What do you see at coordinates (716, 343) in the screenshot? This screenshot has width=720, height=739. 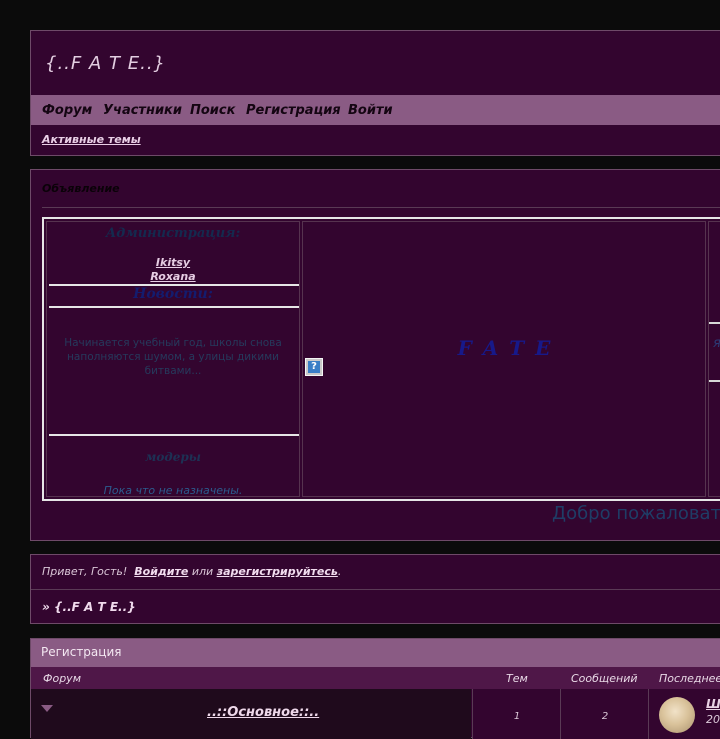 I see `right-text-fragment: я` at bounding box center [716, 343].